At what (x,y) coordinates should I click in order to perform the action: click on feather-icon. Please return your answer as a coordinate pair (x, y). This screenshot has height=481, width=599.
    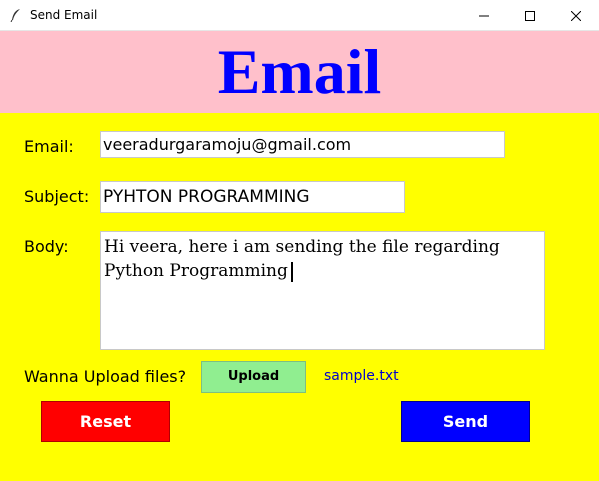
    Looking at the image, I should click on (16, 15).